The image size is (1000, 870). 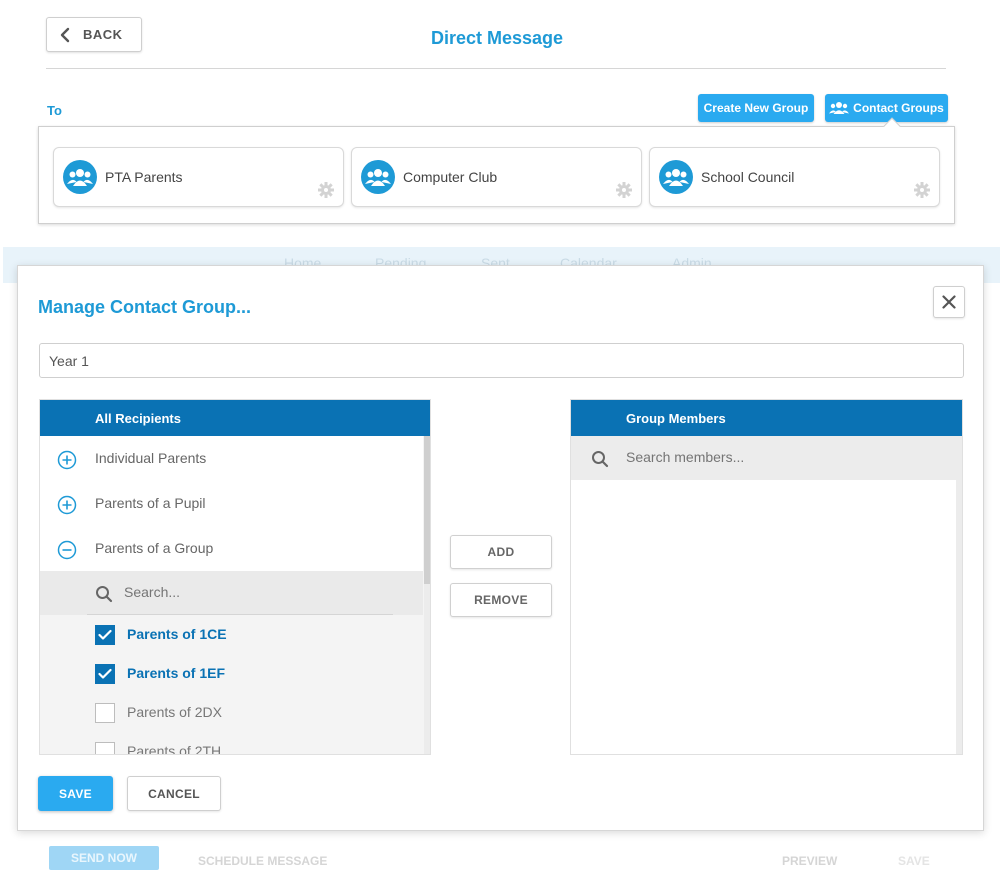 I want to click on members-list, so click(x=763, y=617).